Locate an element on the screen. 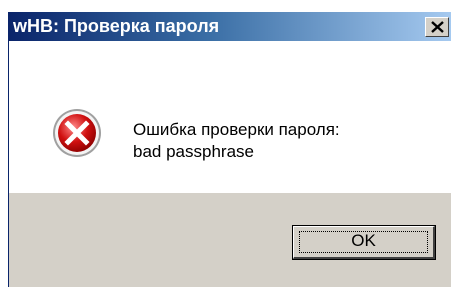 This screenshot has width=451, height=287. title-bar: wHB: Проверка пароля is located at coordinates (230, 26).